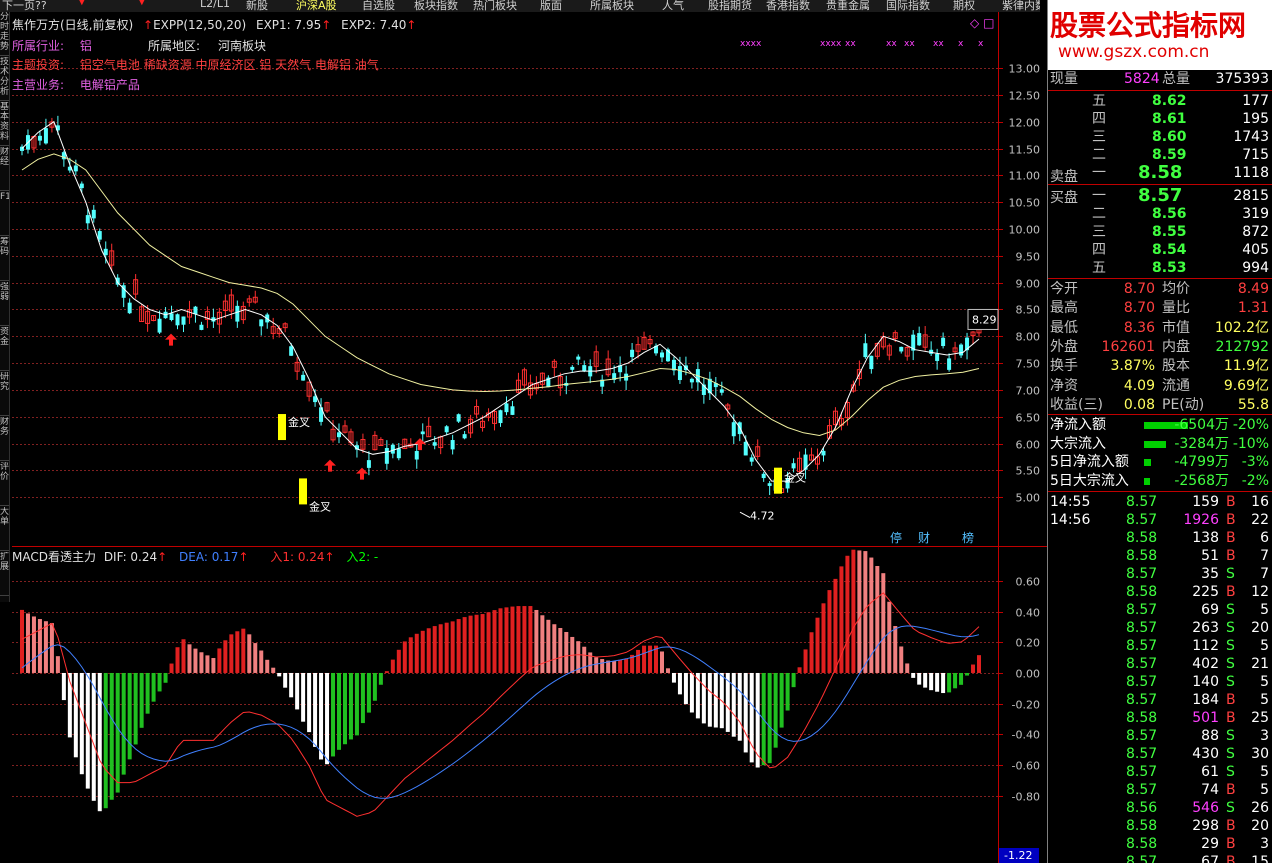  I want to click on flow-value: -4799万, so click(1201, 462).